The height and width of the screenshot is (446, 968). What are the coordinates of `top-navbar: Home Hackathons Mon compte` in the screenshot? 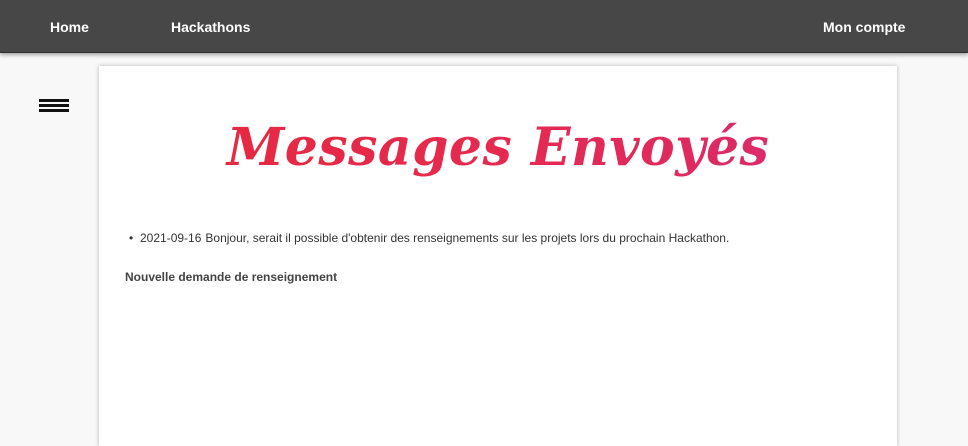 It's located at (484, 26).